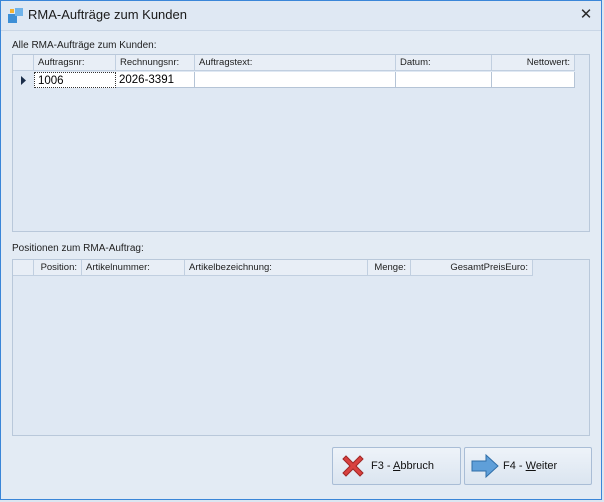 The height and width of the screenshot is (502, 604). I want to click on cell-datum, so click(444, 80).